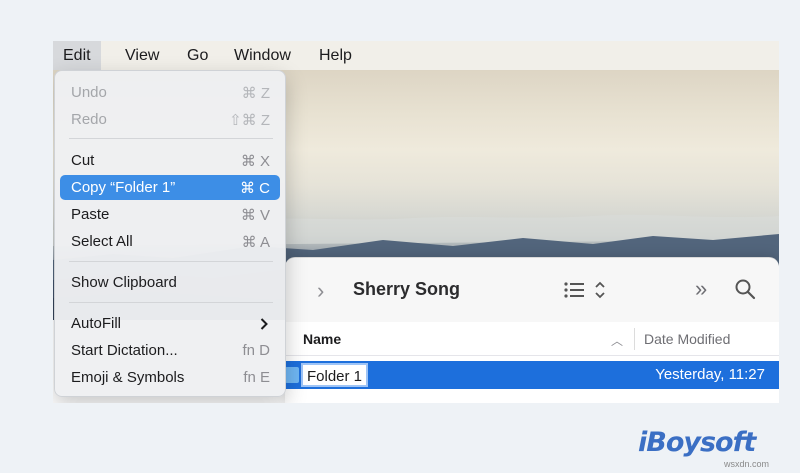  What do you see at coordinates (249, 120) in the screenshot?
I see `menu-item-shortcut: ⇧⌘ Z` at bounding box center [249, 120].